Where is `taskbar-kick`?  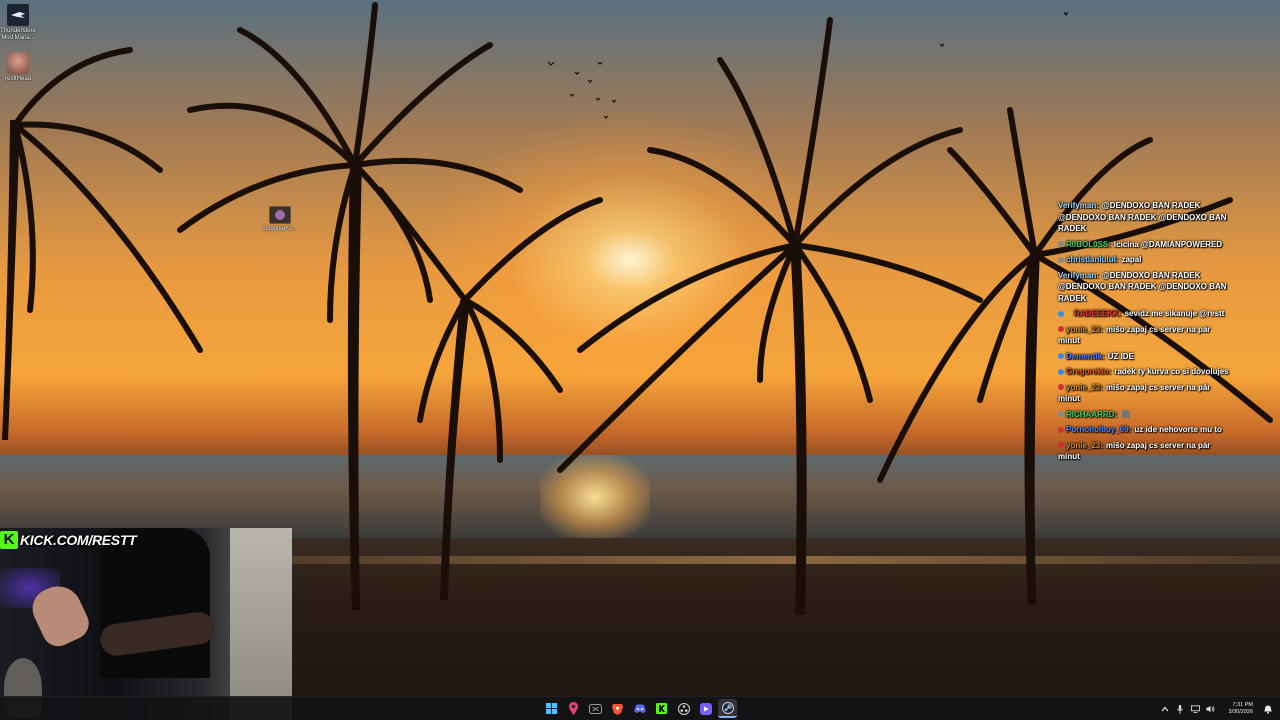
taskbar-kick is located at coordinates (661, 708).